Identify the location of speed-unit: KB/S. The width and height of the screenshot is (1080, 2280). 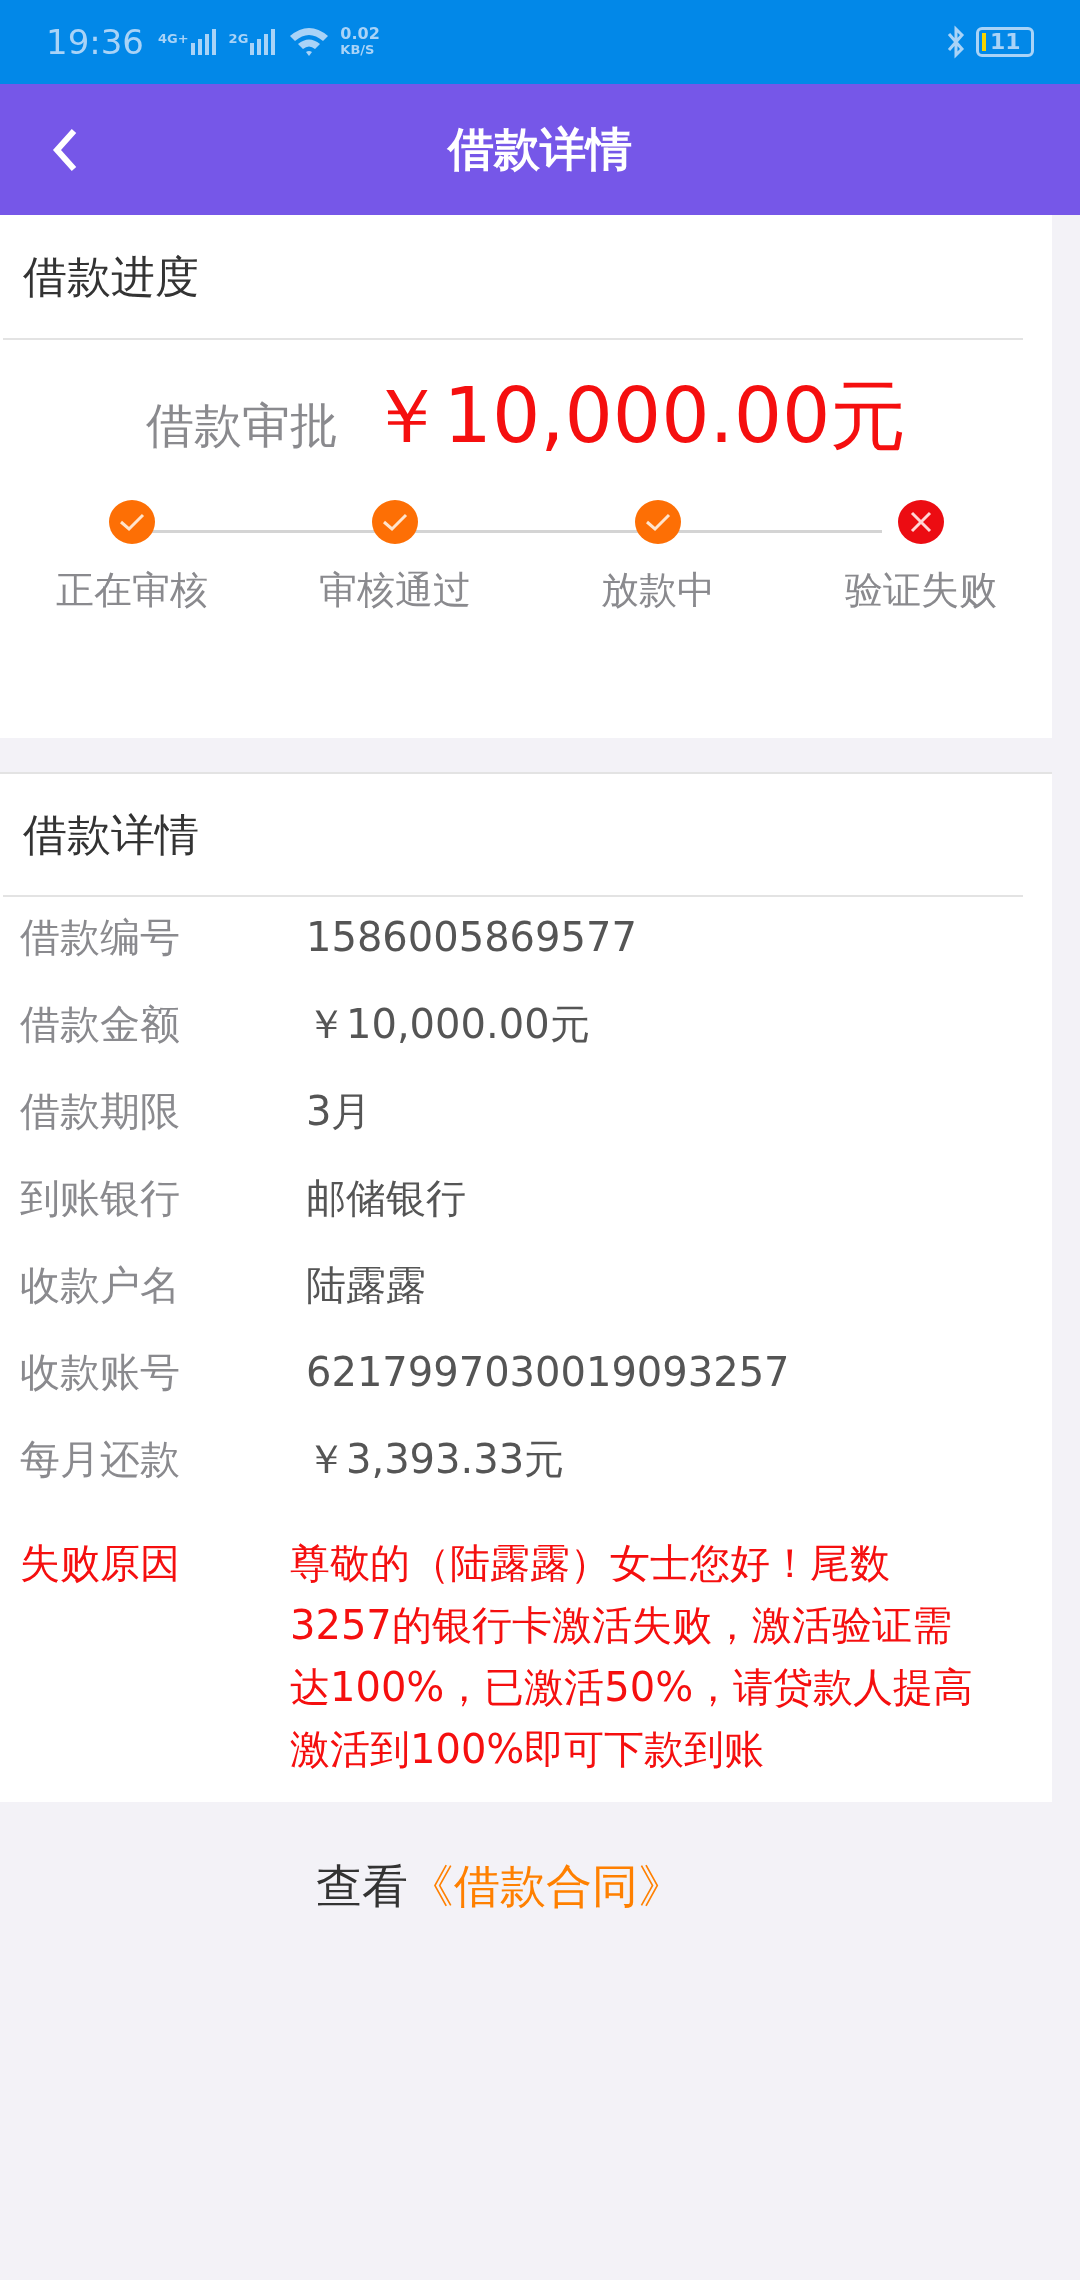
(358, 50).